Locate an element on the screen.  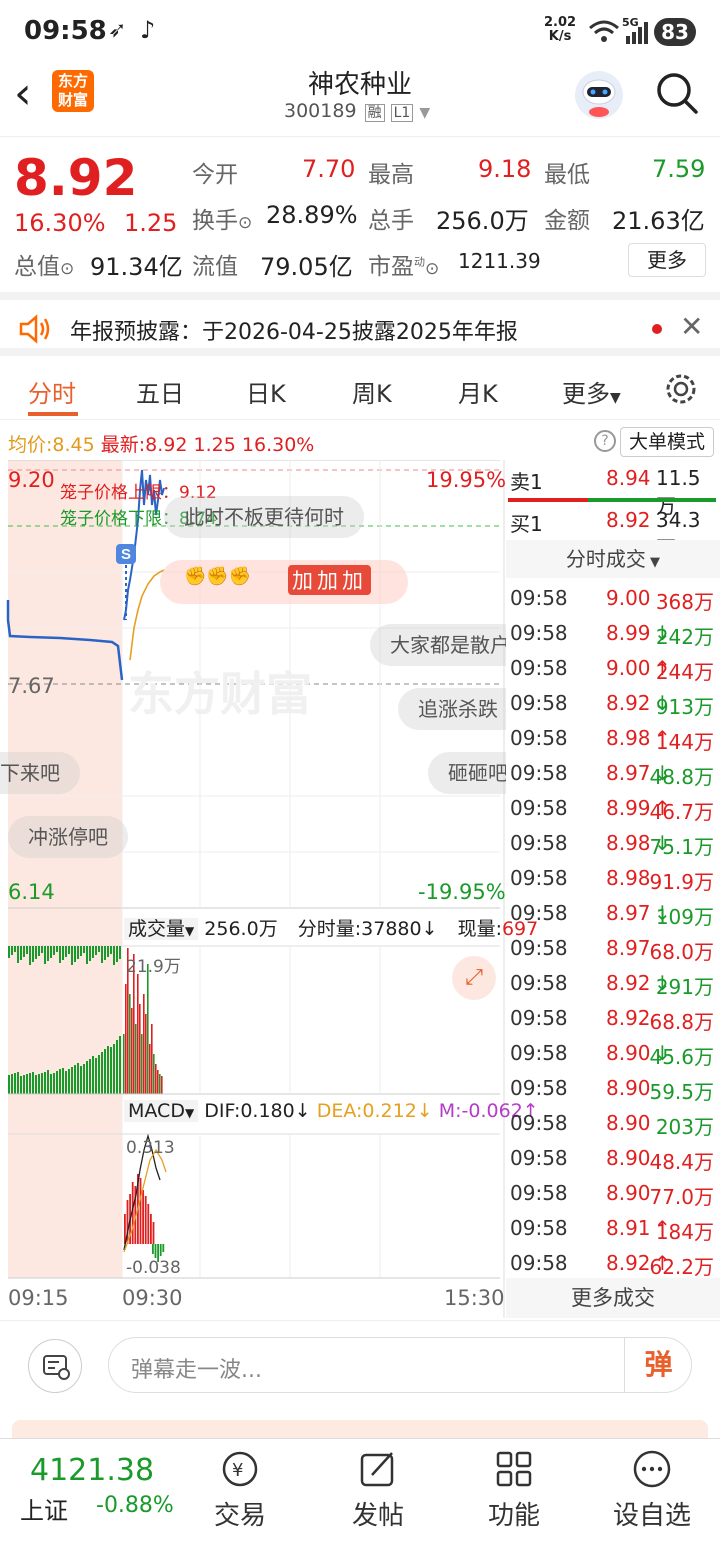
tick-volume: 45.6万 is located at coordinates (681, 1057).